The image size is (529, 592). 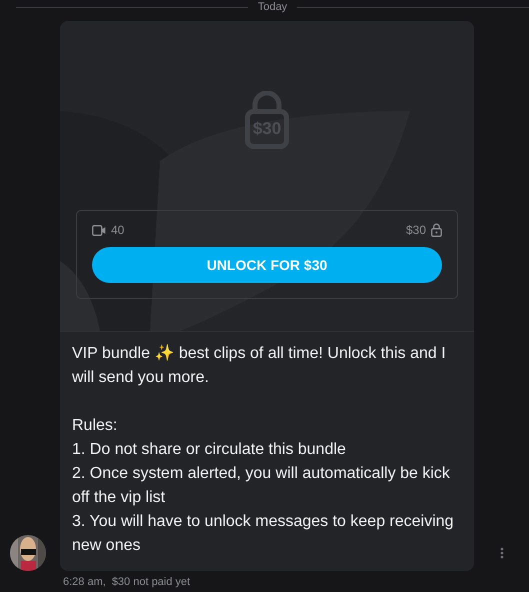 I want to click on message-time: 6:28 am,, so click(x=84, y=582).